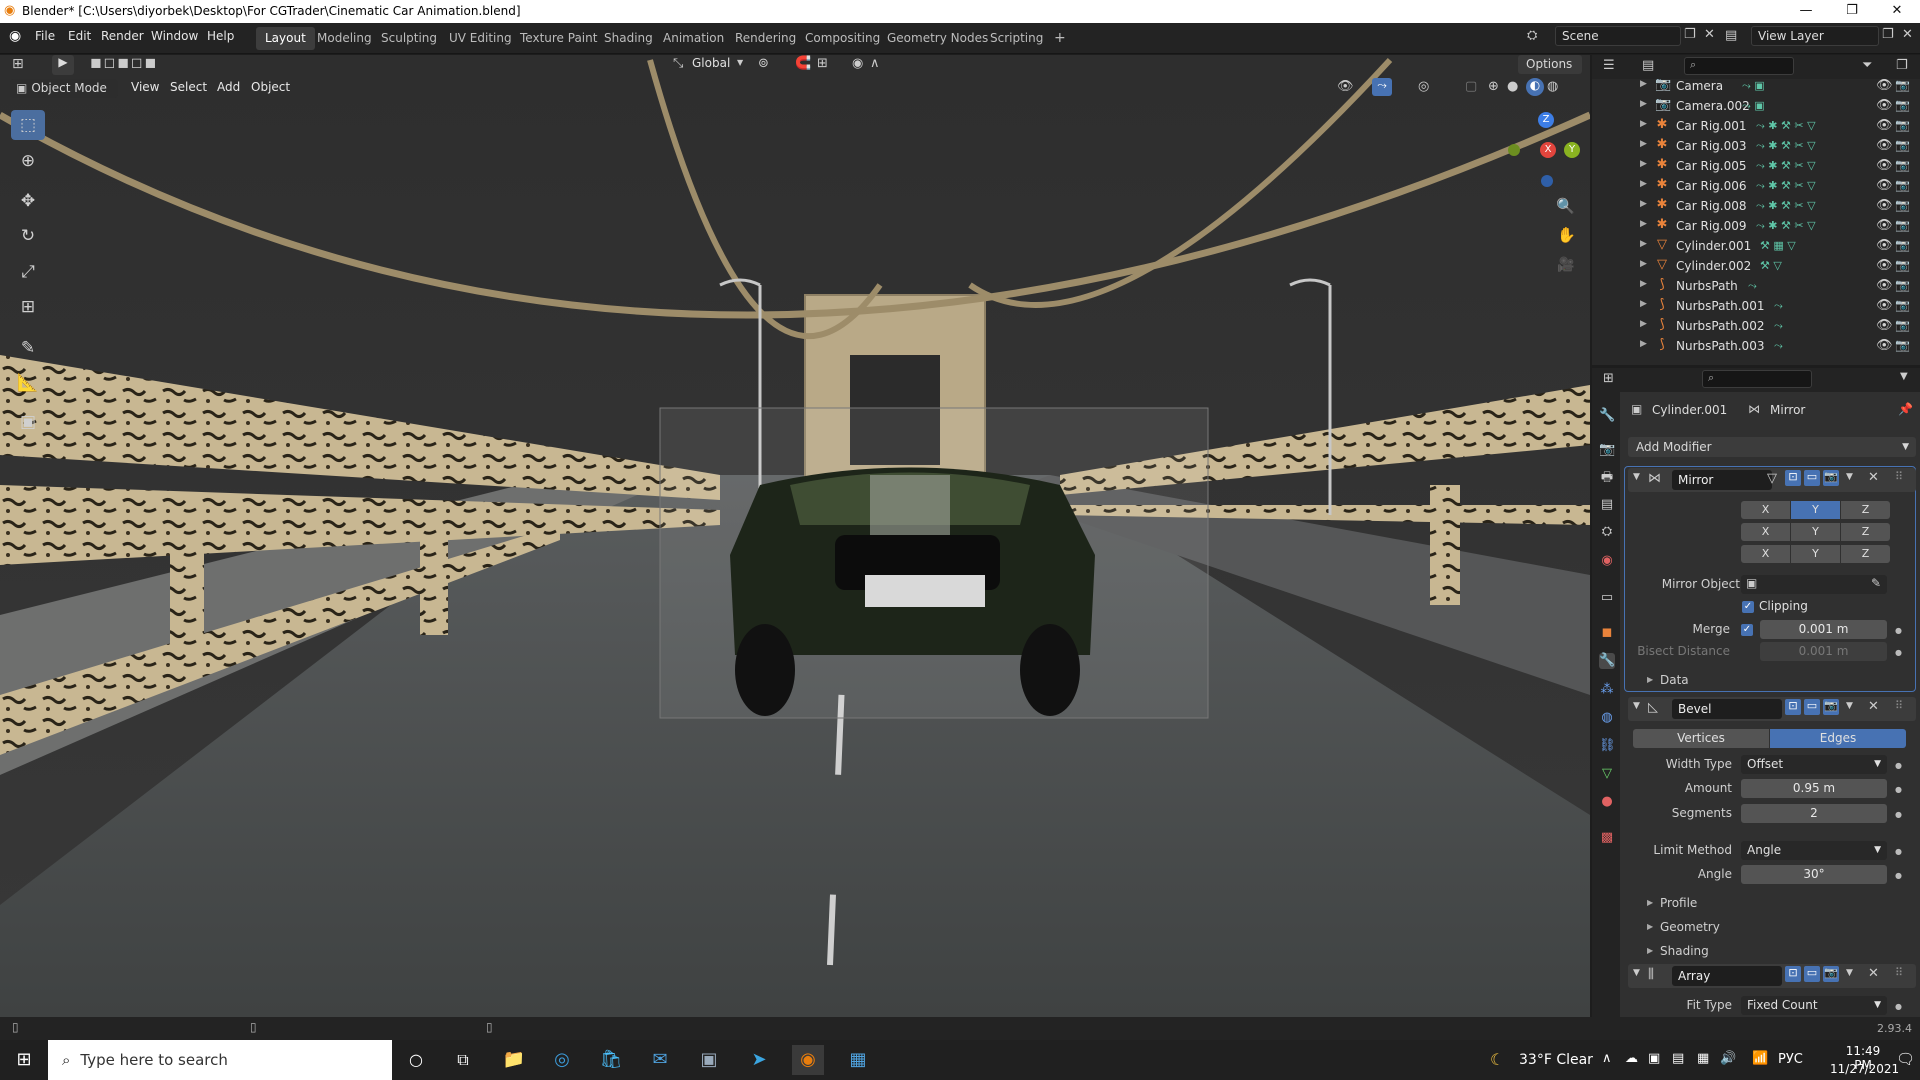  Describe the element at coordinates (1756, 206) in the screenshot. I see `outliner-row: ▶ ✱ Car Rig.008 ⤳ ✱ ⚒ ✂ ▽ 👁 📷` at that location.